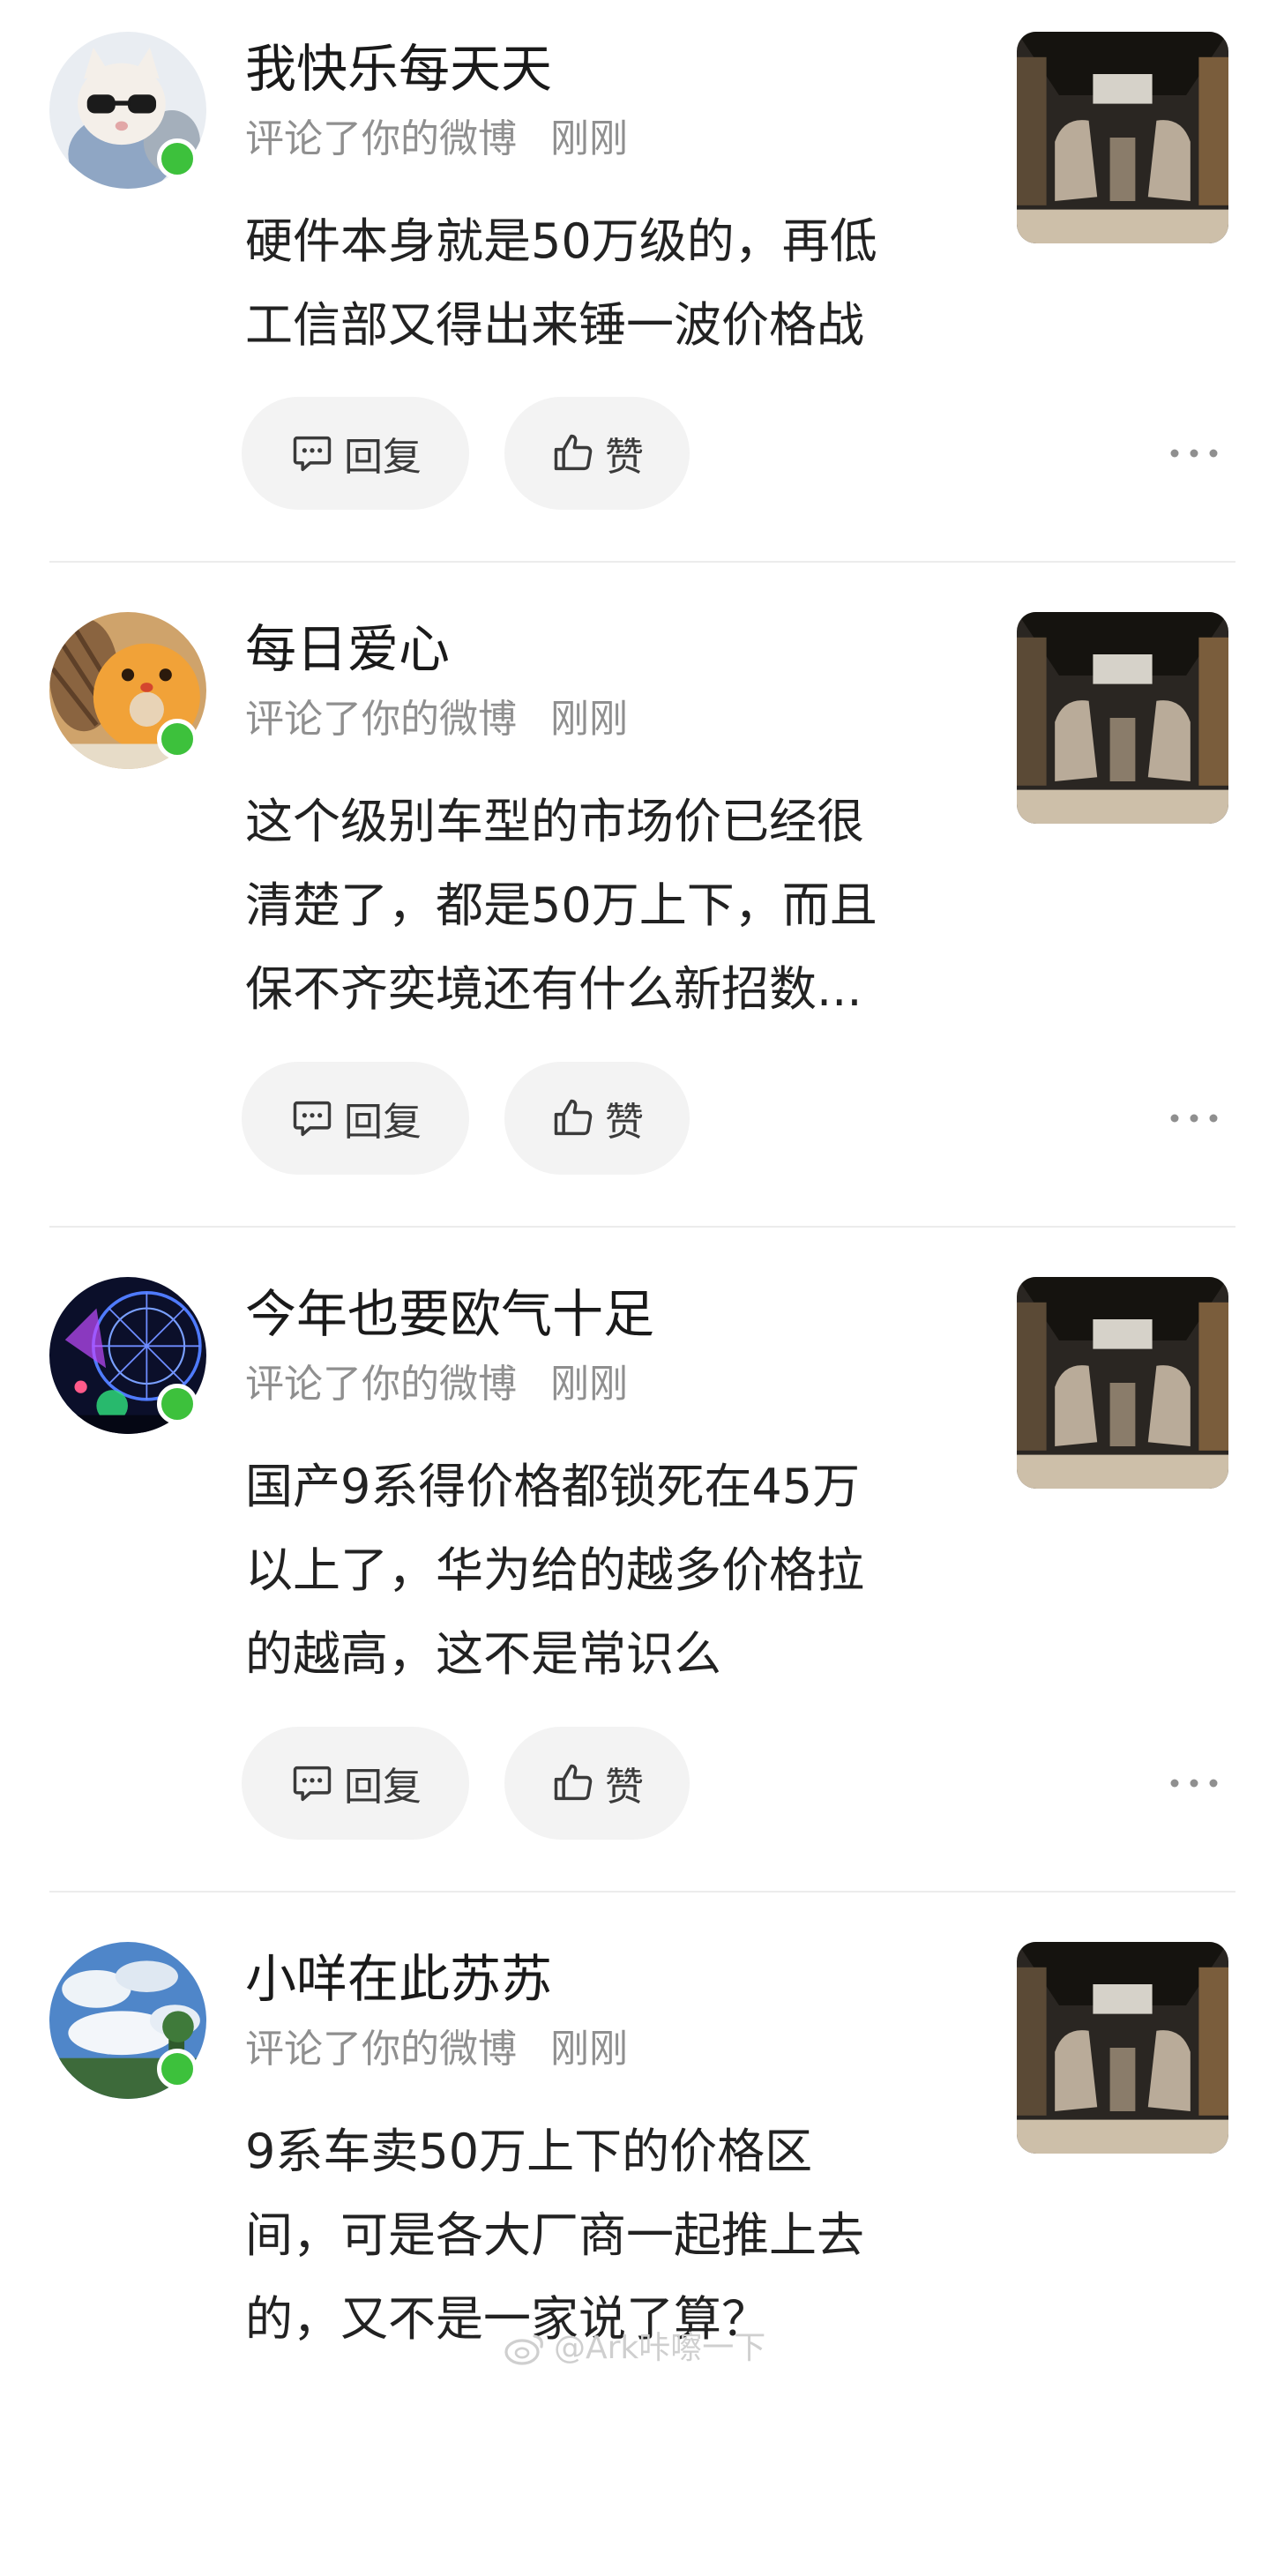  I want to click on username: 小咩在此苏苏, so click(398, 1979).